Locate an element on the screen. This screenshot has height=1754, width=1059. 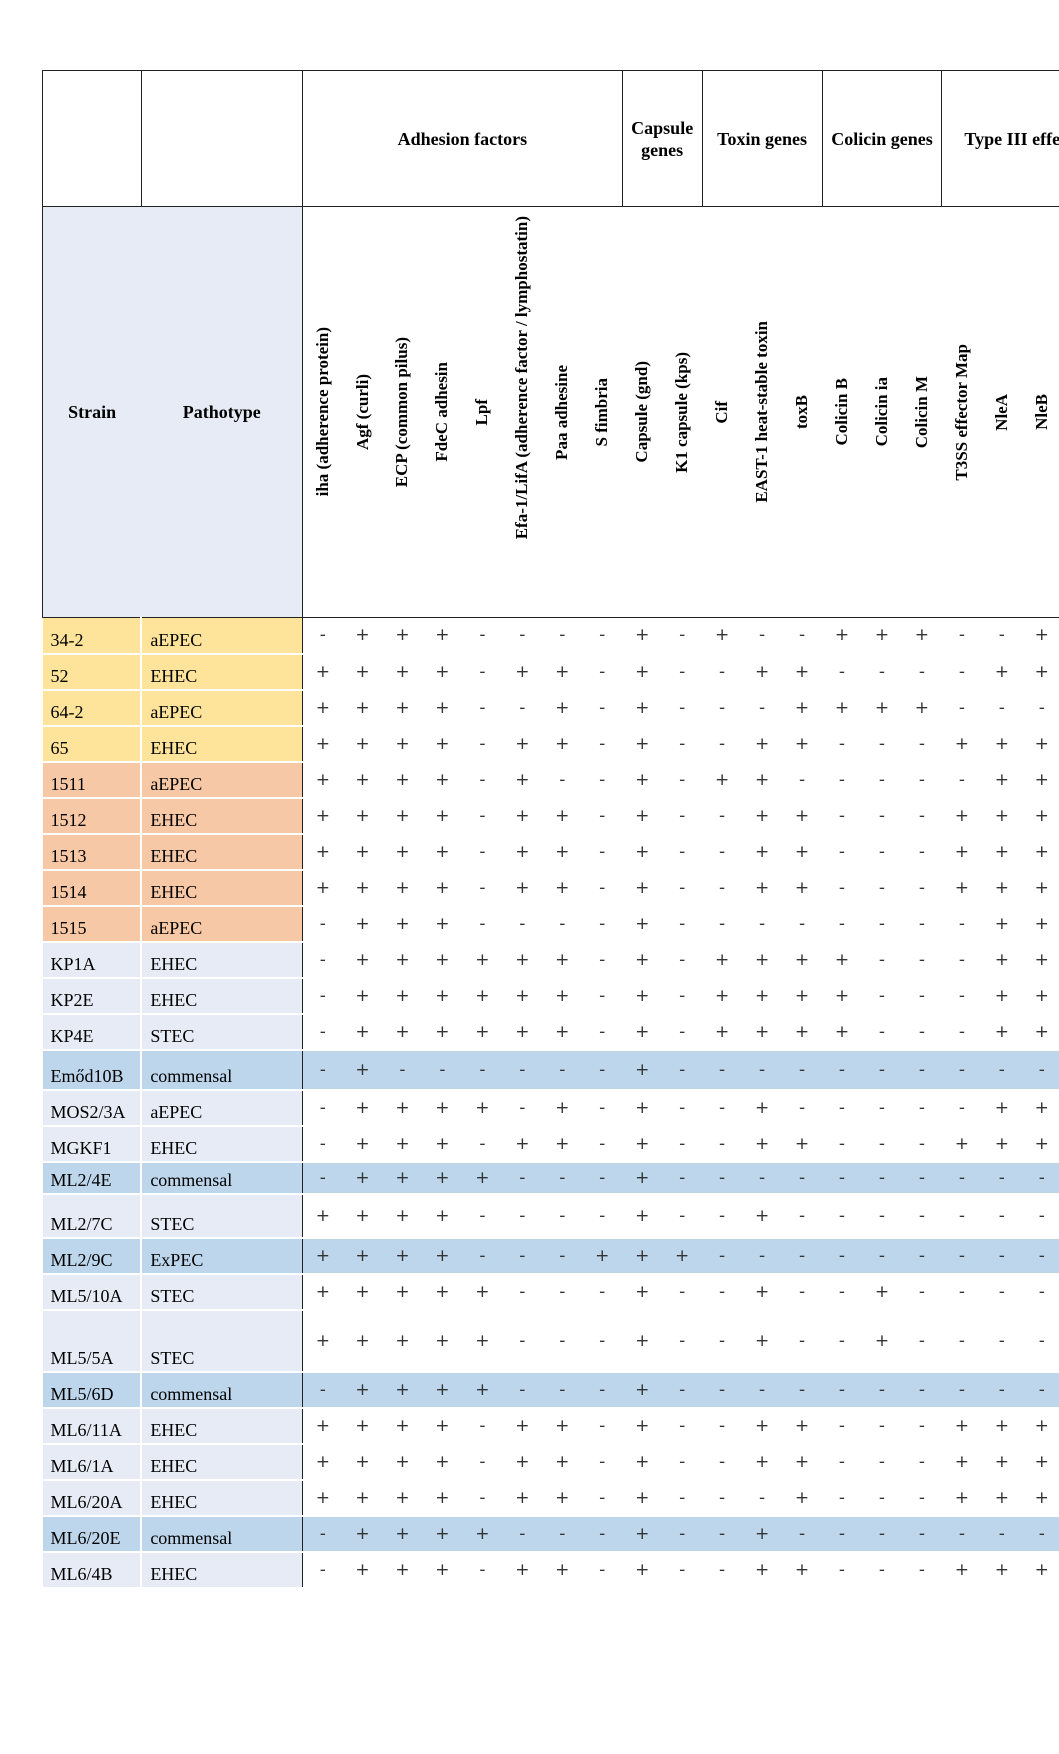
gene-column-header: EAST-1 heat-stable toxin is located at coordinates (762, 412).